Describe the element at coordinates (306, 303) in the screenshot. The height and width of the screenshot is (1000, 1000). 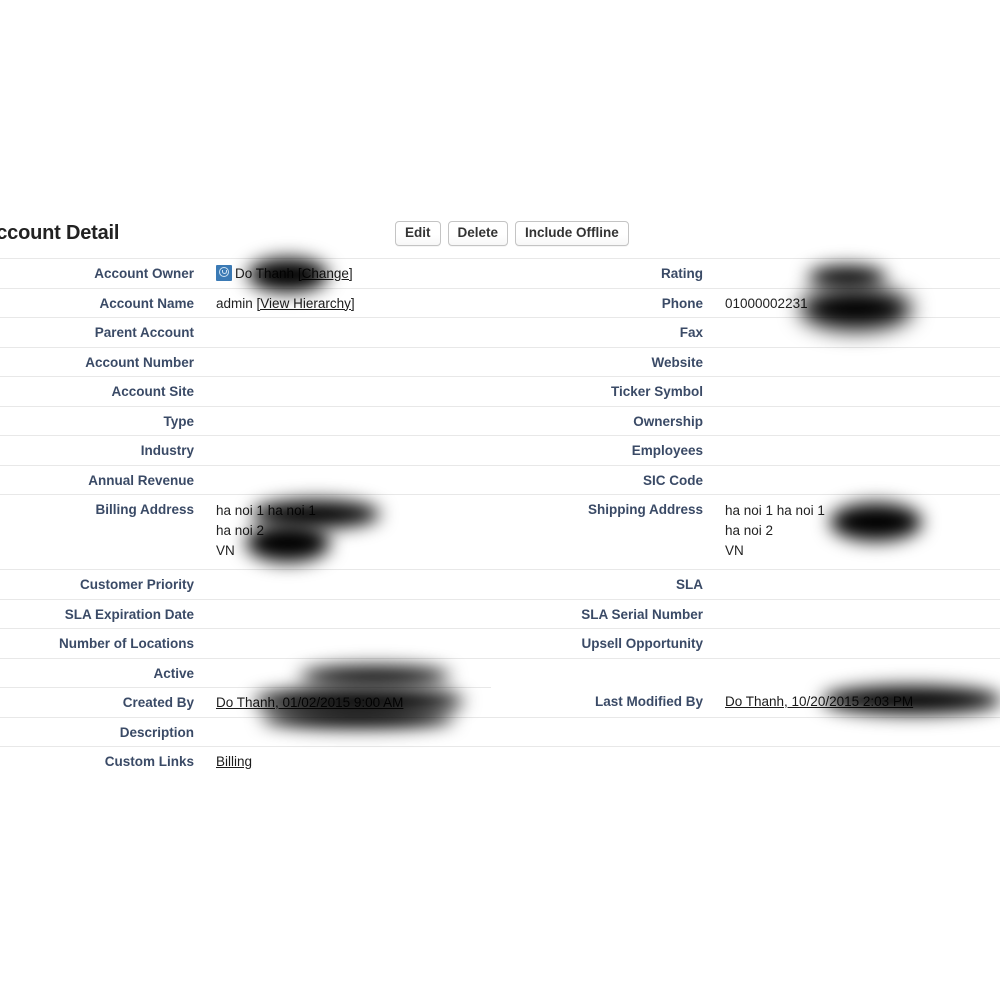
I see `view-hierarchy-link: [View Hierarchy]` at that location.